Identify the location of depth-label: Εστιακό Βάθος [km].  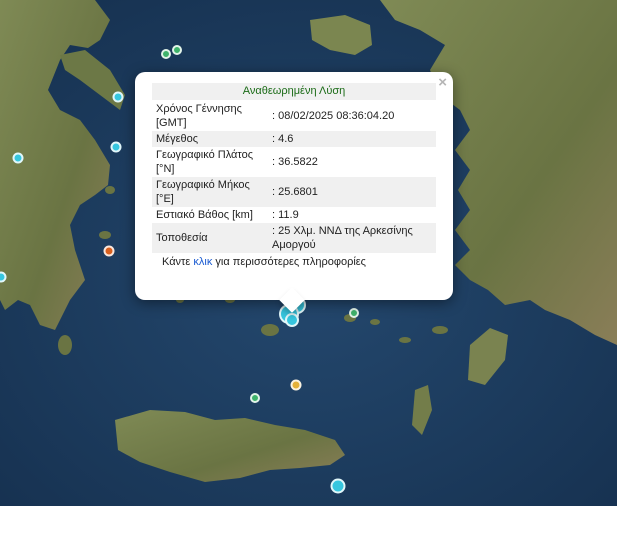
(204, 215).